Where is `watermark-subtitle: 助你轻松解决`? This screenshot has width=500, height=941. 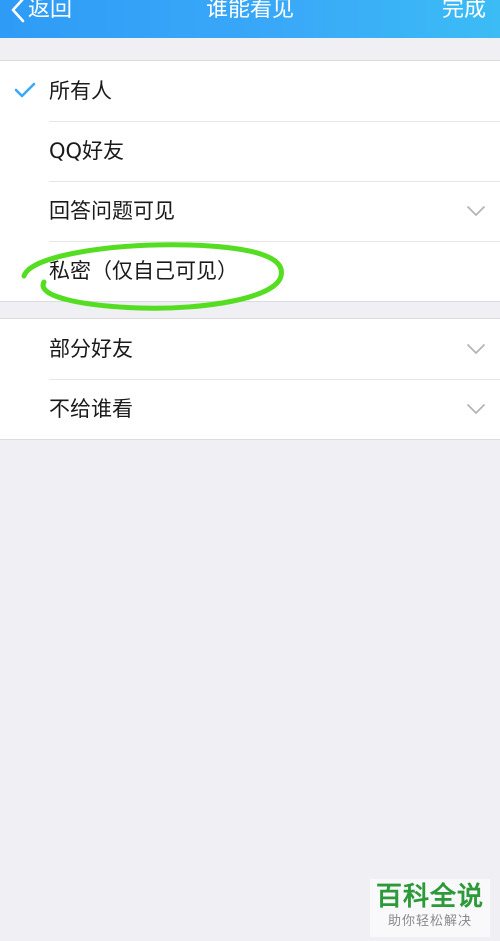
watermark-subtitle: 助你轻松解决 is located at coordinates (429, 921).